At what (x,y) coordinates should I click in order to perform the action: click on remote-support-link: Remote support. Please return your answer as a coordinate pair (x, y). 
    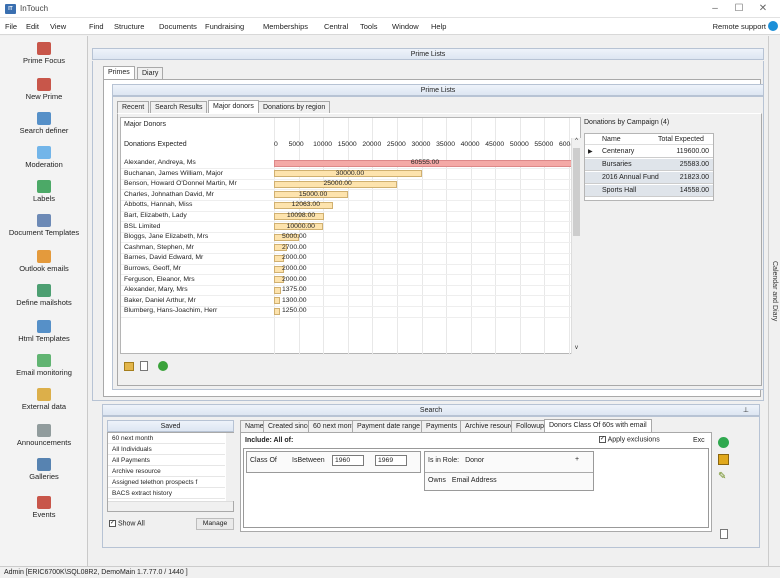
    Looking at the image, I should click on (739, 26).